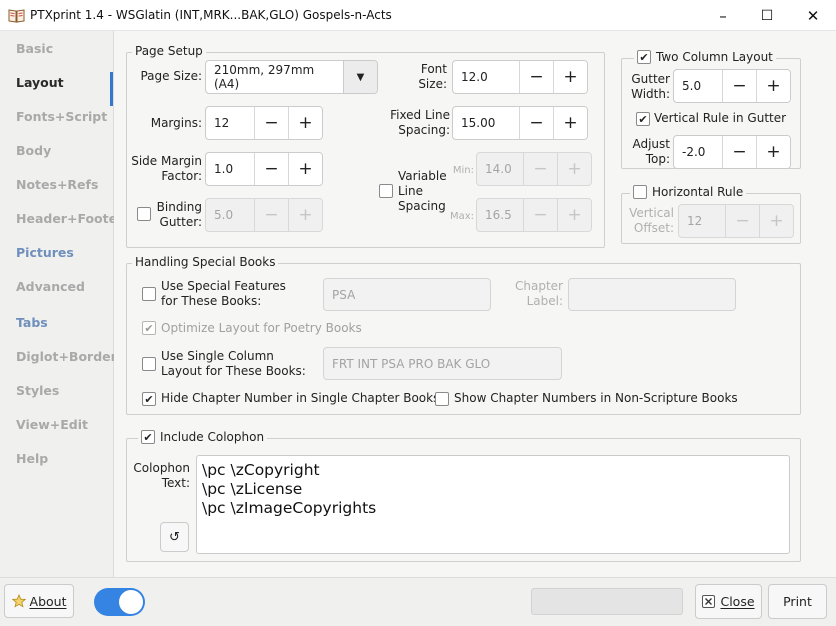 The height and width of the screenshot is (626, 836). I want to click on mode-toggle-switch, so click(119, 602).